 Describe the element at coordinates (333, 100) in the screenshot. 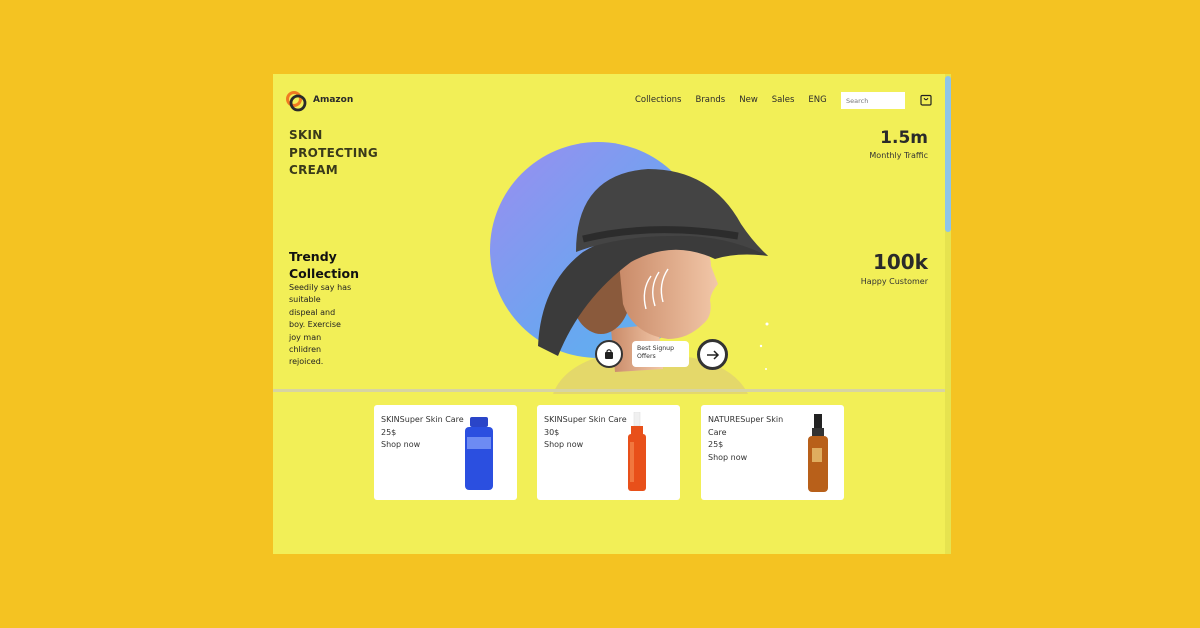

I see `brand-name: Amazon` at that location.